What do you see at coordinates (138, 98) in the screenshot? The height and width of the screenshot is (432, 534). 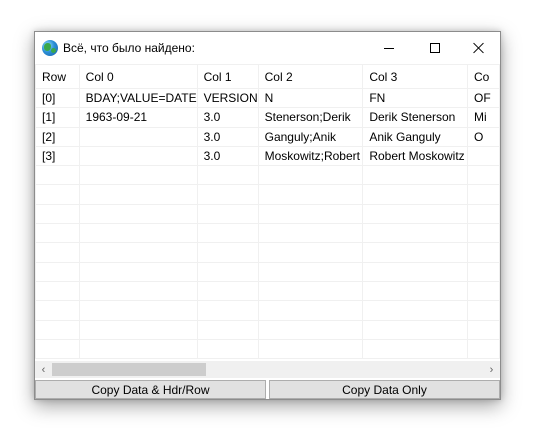 I see `table-cell: BDAY;VALUE=DATE` at bounding box center [138, 98].